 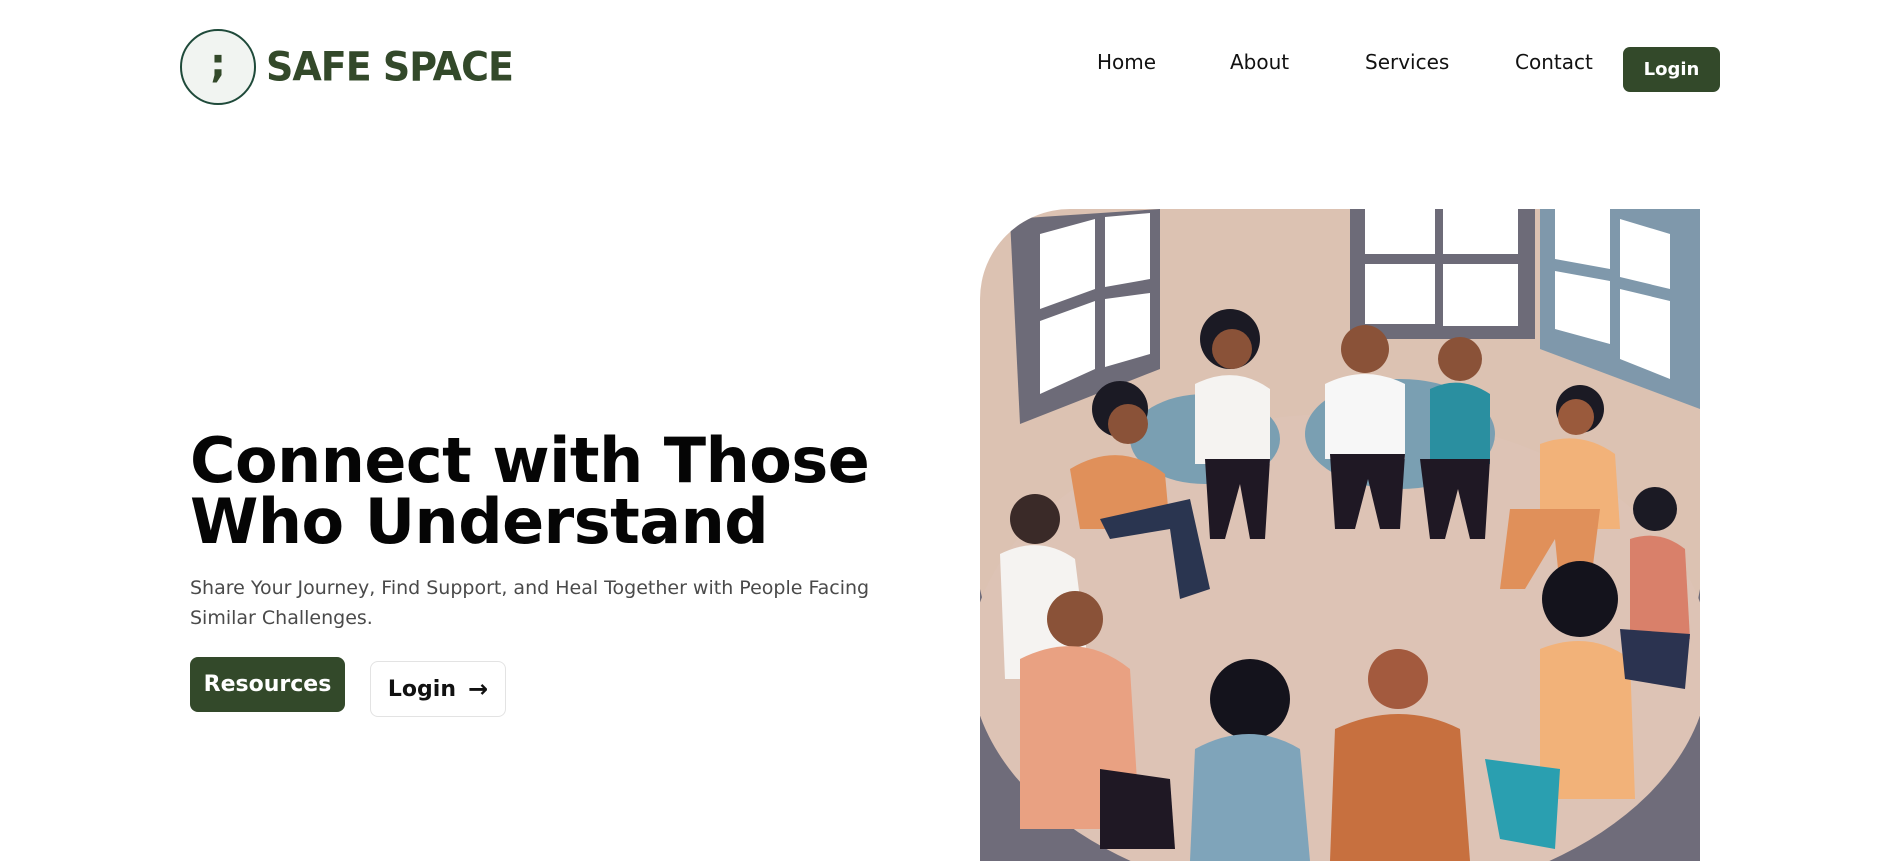 I want to click on window-center-icon, so click(x=1442, y=274).